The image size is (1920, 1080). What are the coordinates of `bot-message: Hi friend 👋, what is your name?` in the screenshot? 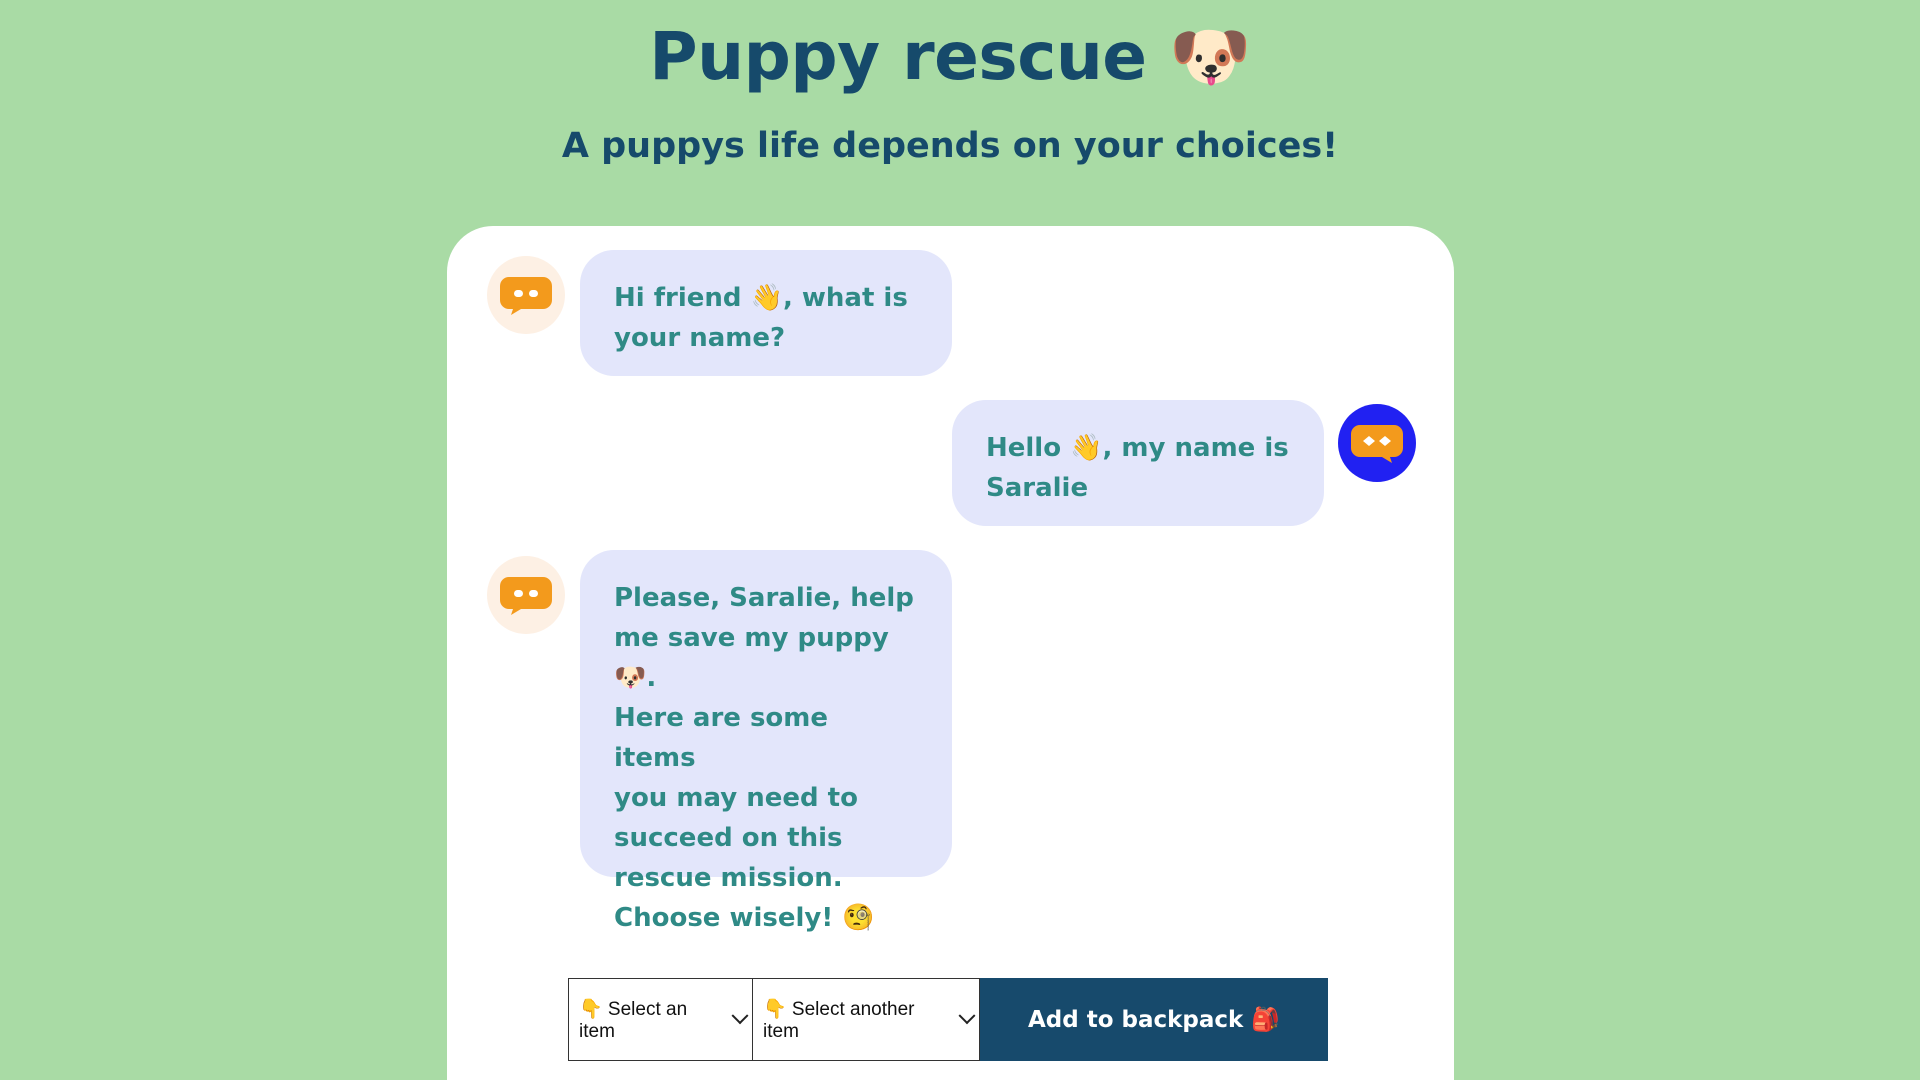 It's located at (766, 313).